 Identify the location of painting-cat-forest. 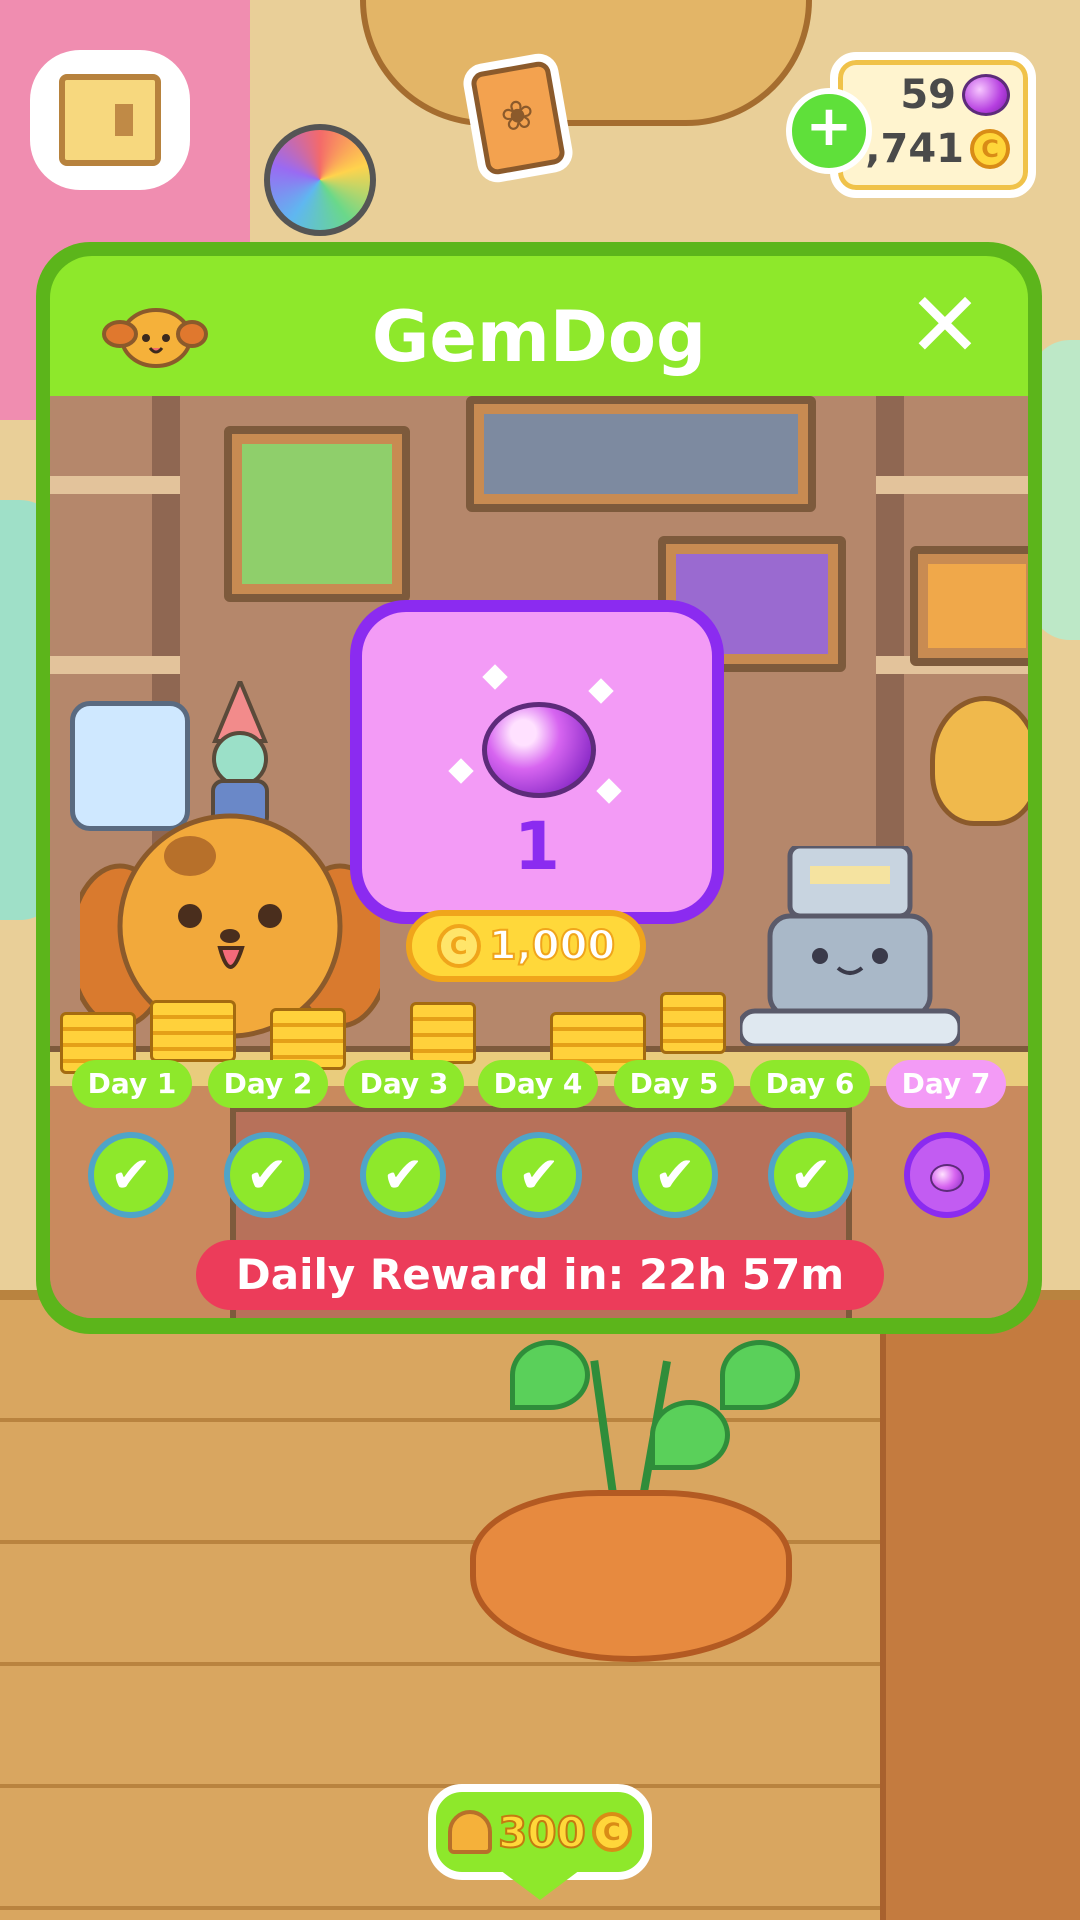
(317, 514).